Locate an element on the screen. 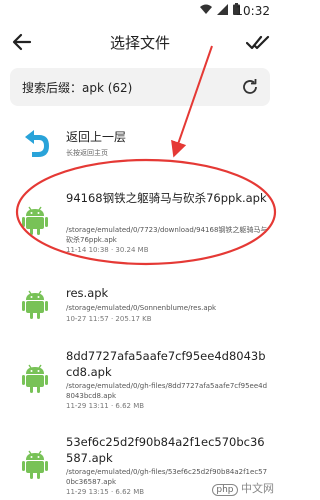  watermark-badge: php is located at coordinates (225, 490).